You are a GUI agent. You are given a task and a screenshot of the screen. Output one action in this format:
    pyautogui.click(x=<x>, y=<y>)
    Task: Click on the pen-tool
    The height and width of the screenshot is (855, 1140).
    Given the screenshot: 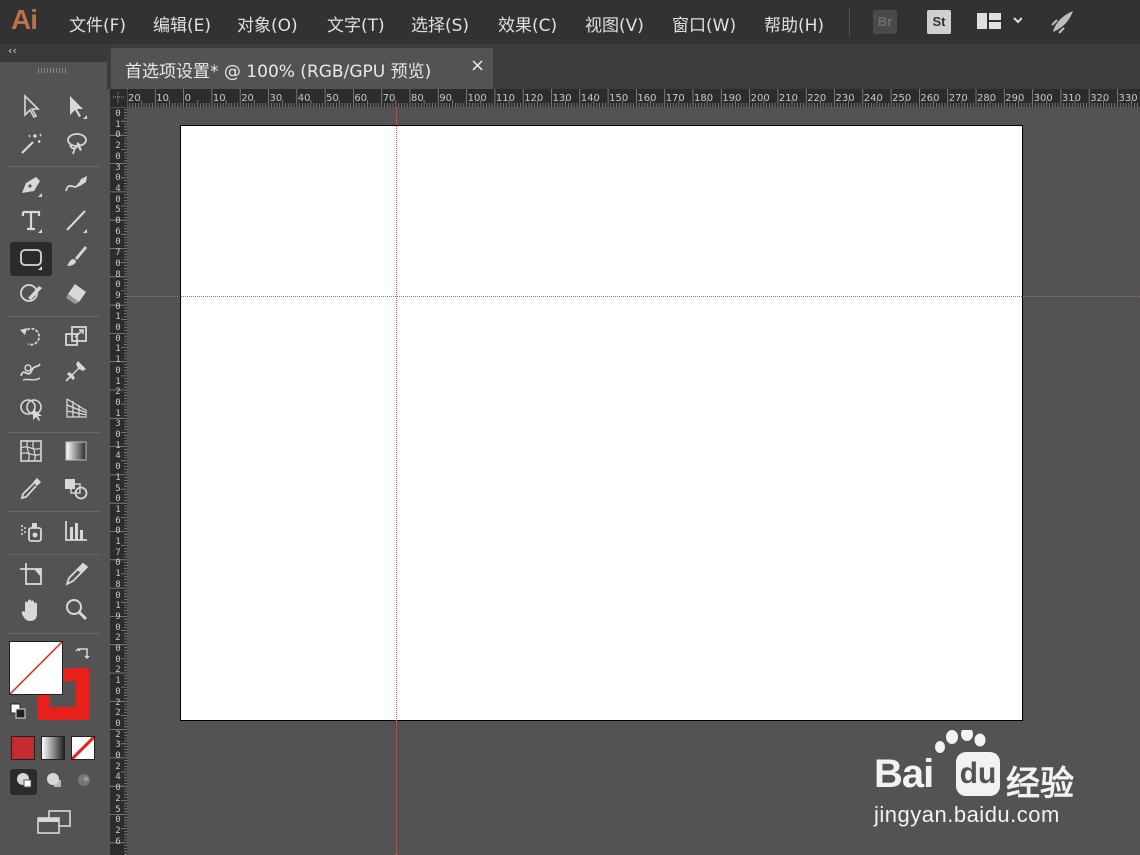 What is the action you would take?
    pyautogui.click(x=31, y=186)
    